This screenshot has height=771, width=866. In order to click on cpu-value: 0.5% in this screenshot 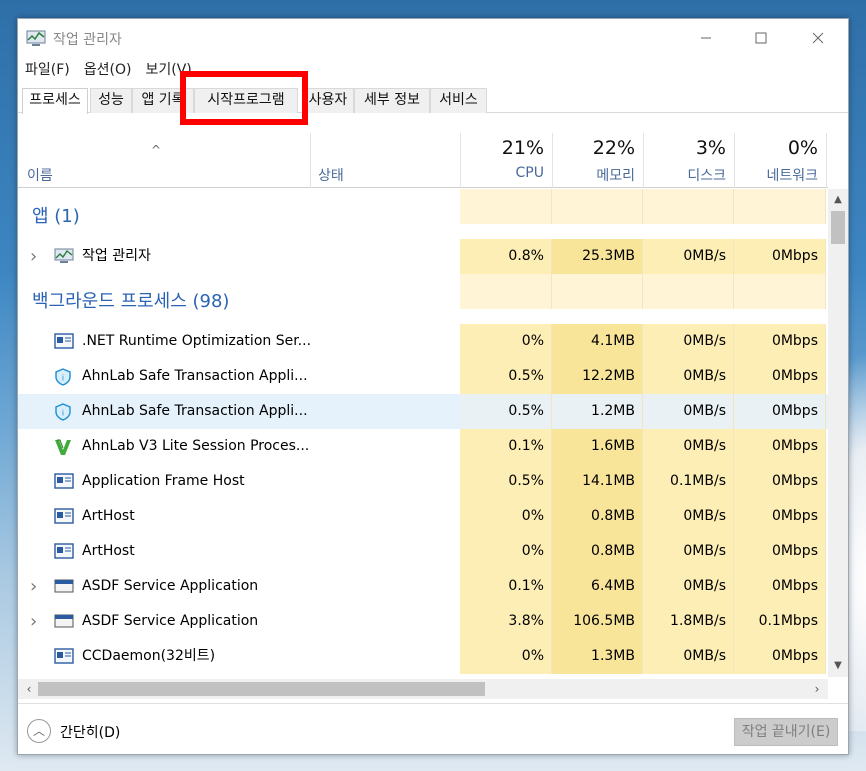, I will do `click(526, 411)`.